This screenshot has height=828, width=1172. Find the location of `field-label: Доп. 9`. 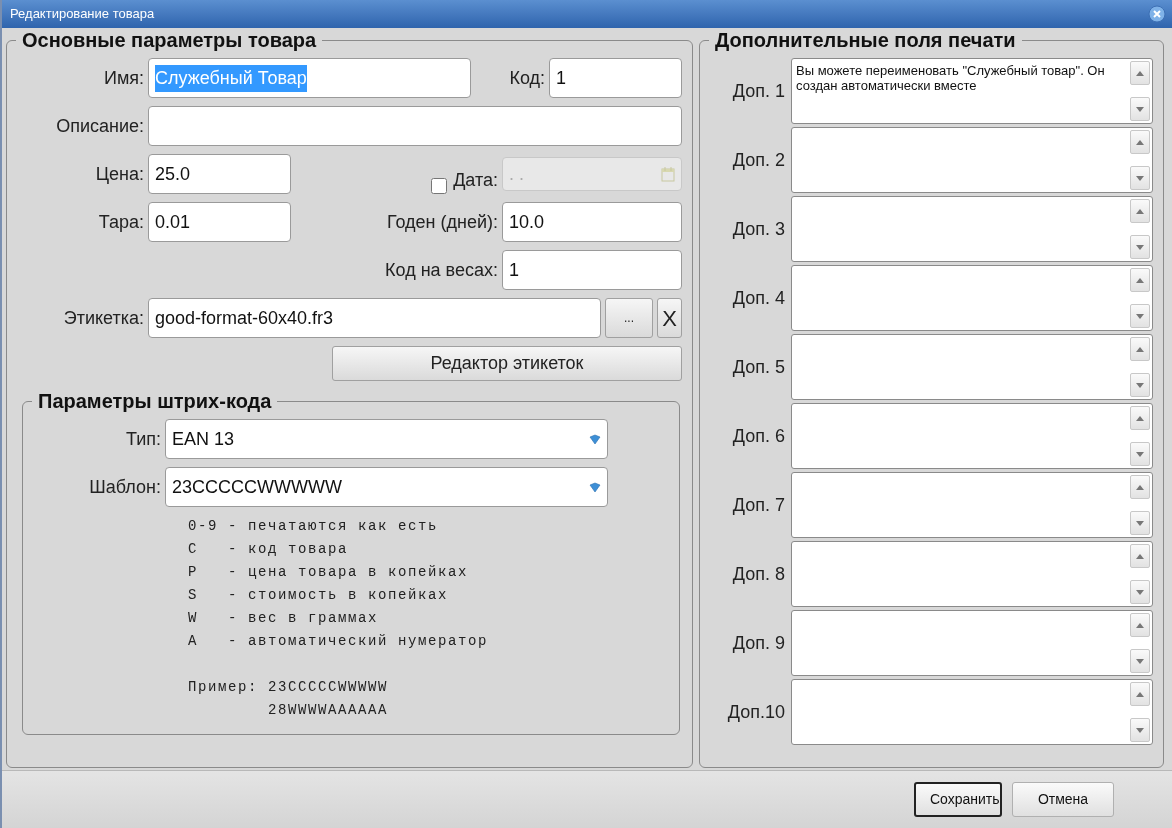

field-label: Доп. 9 is located at coordinates (758, 643).